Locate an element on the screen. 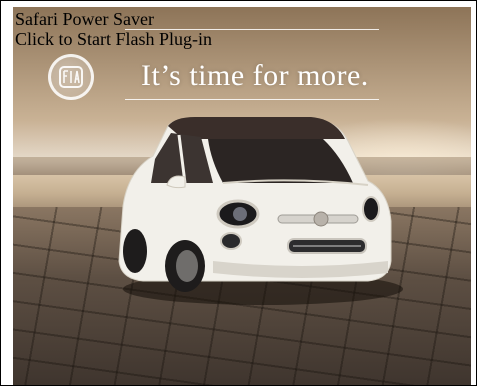 The height and width of the screenshot is (388, 479). ad-tagline: It’s time for more. is located at coordinates (255, 75).